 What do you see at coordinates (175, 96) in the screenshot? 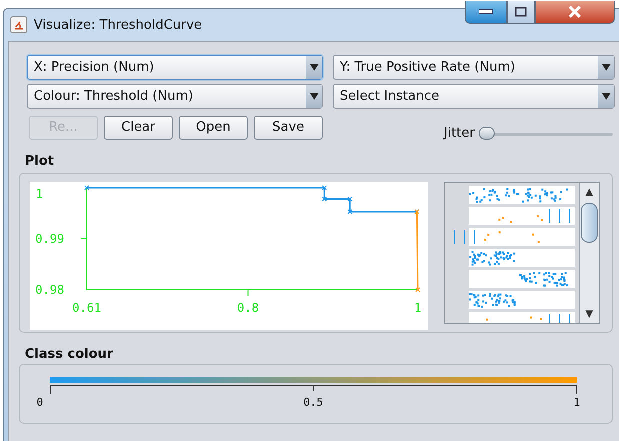
I see `dropdown: Colour: Threshold (Num)` at bounding box center [175, 96].